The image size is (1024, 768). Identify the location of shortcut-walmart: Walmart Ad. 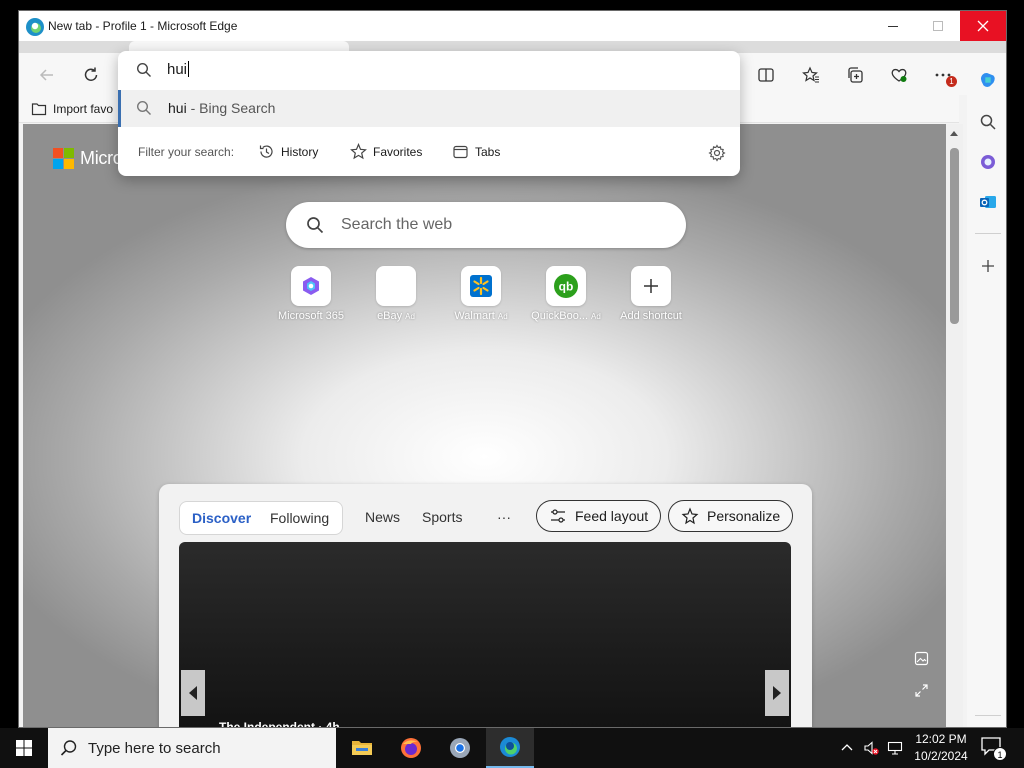
(481, 294).